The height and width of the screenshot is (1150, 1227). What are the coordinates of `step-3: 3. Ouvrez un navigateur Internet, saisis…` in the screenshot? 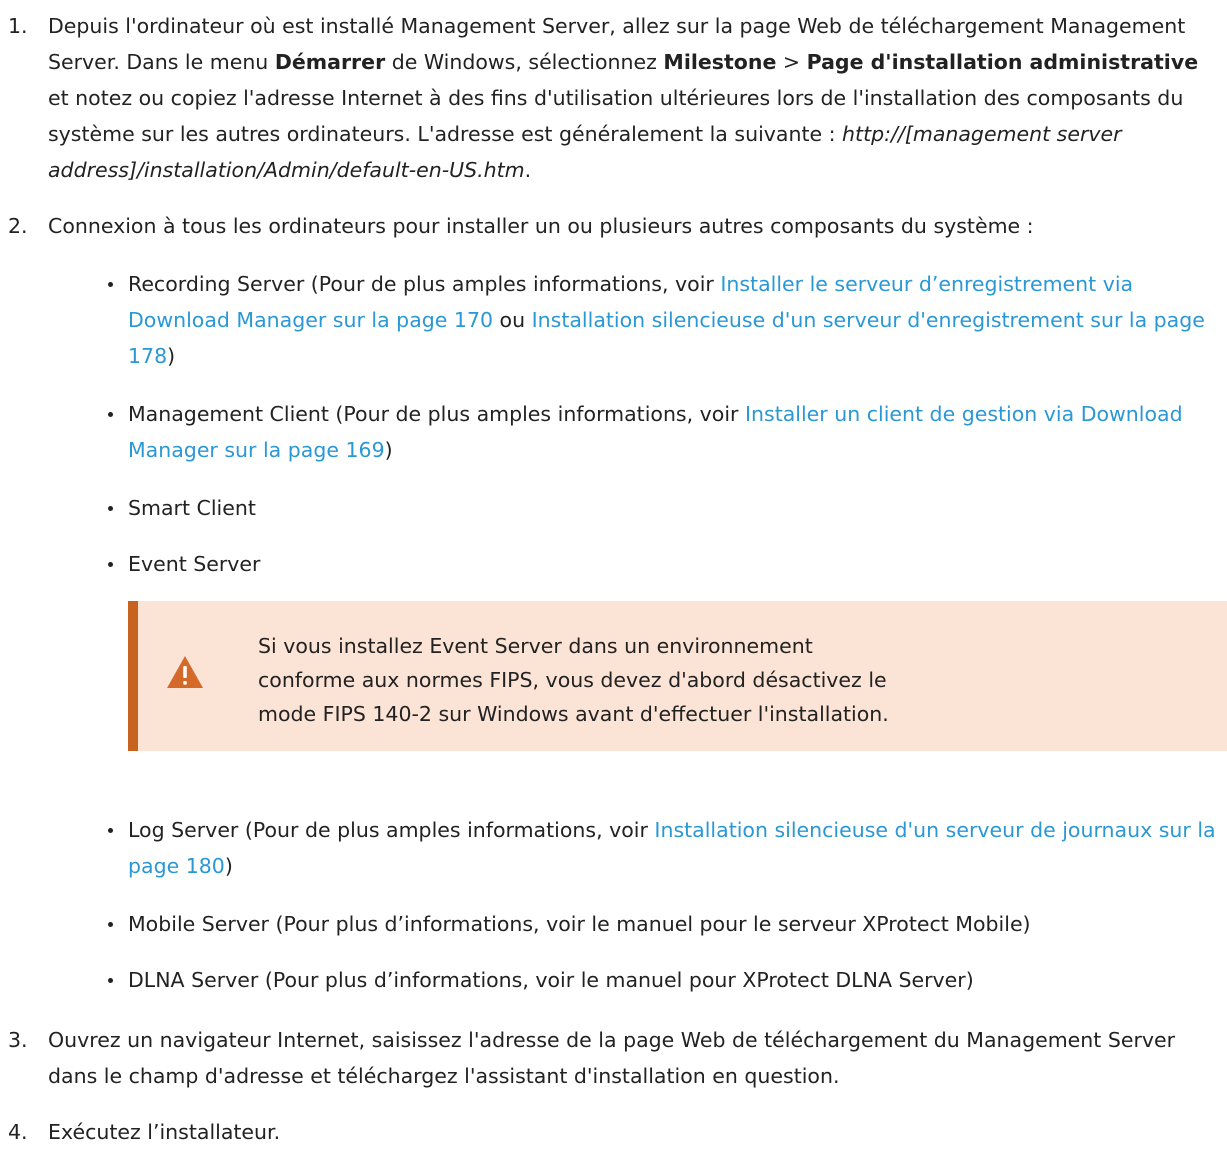 It's located at (613, 1058).